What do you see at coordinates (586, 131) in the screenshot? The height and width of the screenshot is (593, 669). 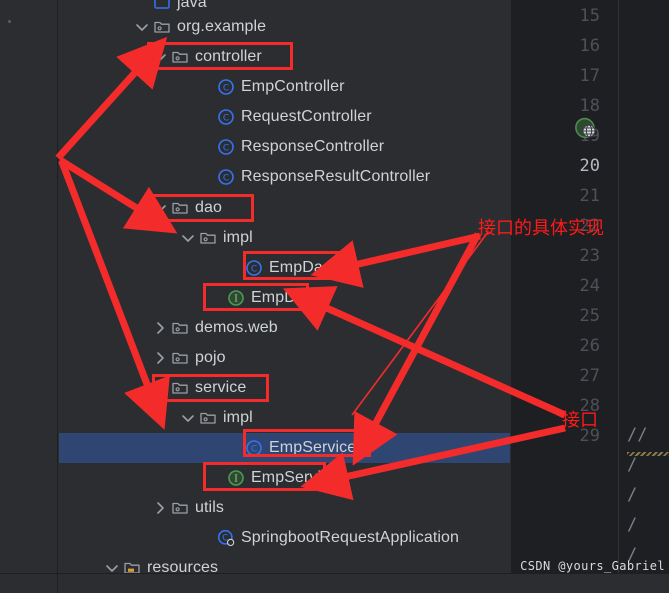 I see `web-mapping-icon` at bounding box center [586, 131].